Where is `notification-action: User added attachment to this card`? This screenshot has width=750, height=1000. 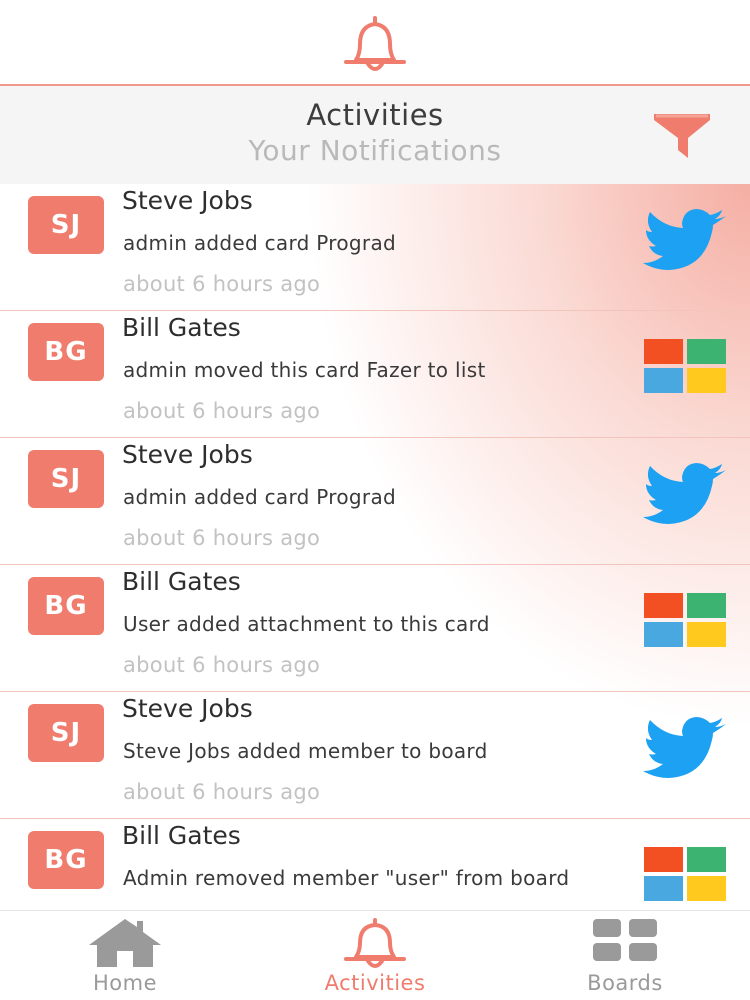 notification-action: User added attachment to this card is located at coordinates (306, 624).